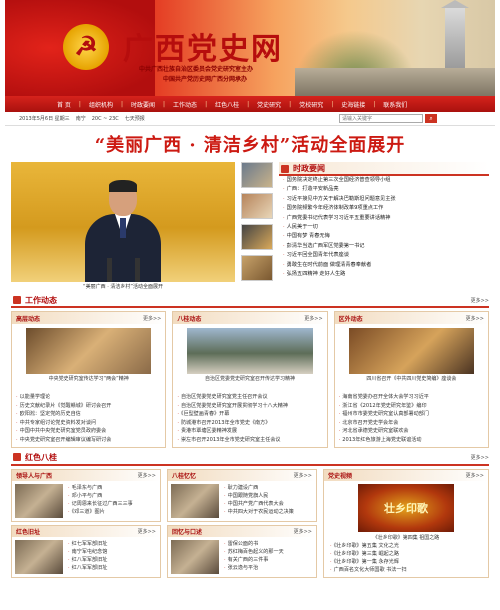  I want to click on list-item: 自治区党委党史研究室党主任召开会议, so click(249, 397).